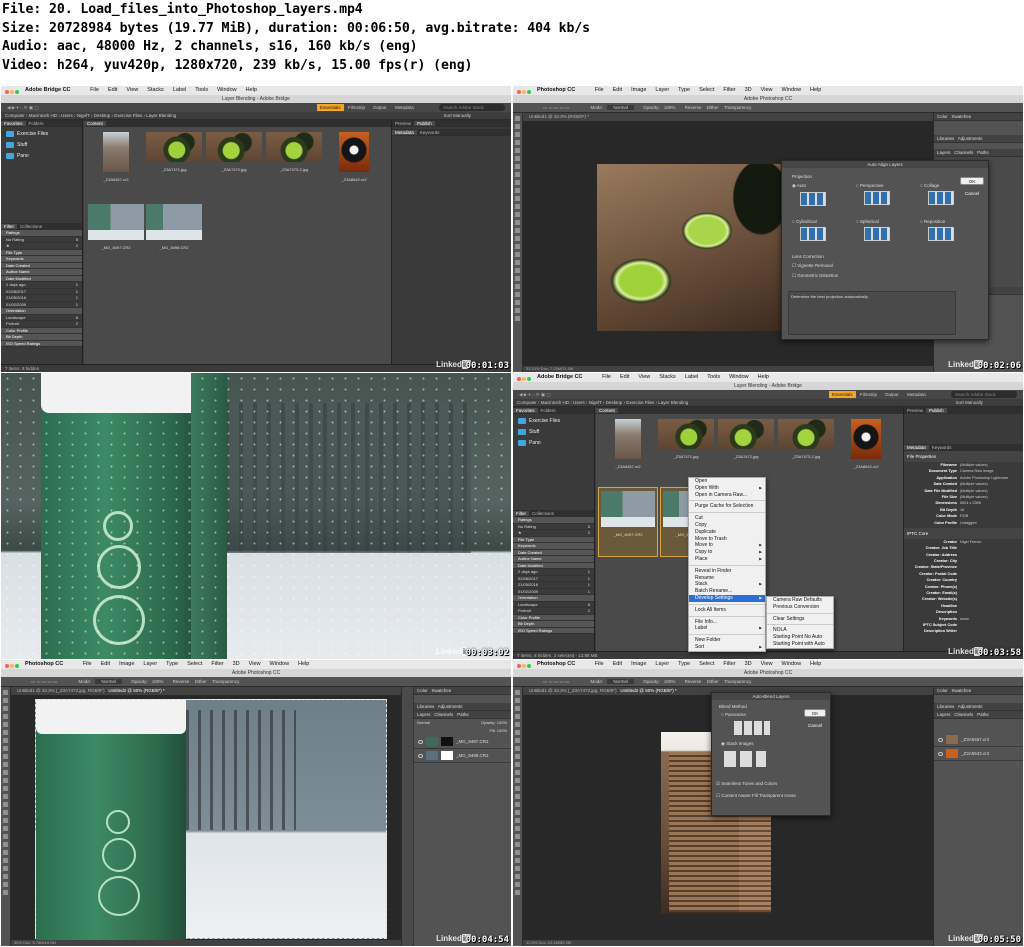 This screenshot has height=947, width=1024. What do you see at coordinates (746, 784) in the screenshot?
I see `seamless-tones-check: ☑ Seamless Tones and Colors` at bounding box center [746, 784].